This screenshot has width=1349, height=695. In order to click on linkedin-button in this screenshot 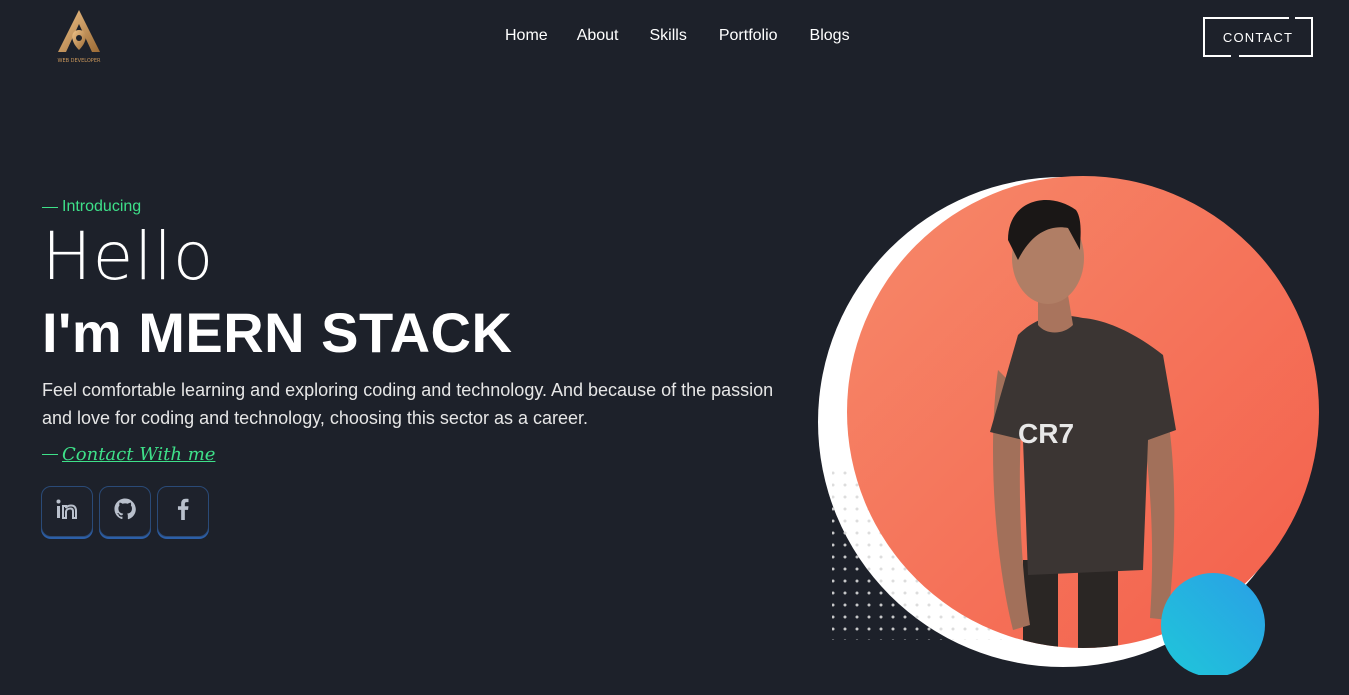, I will do `click(67, 511)`.